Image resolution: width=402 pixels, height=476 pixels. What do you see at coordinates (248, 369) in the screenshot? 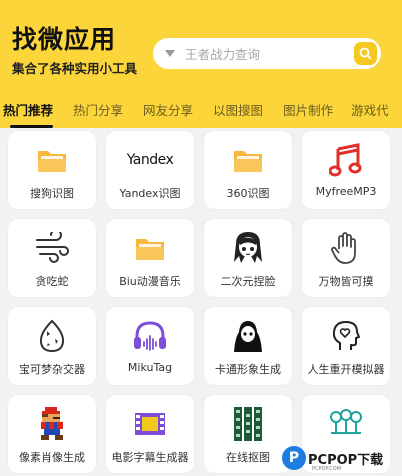
I see `tool-label: 卡通形象生成` at bounding box center [248, 369].